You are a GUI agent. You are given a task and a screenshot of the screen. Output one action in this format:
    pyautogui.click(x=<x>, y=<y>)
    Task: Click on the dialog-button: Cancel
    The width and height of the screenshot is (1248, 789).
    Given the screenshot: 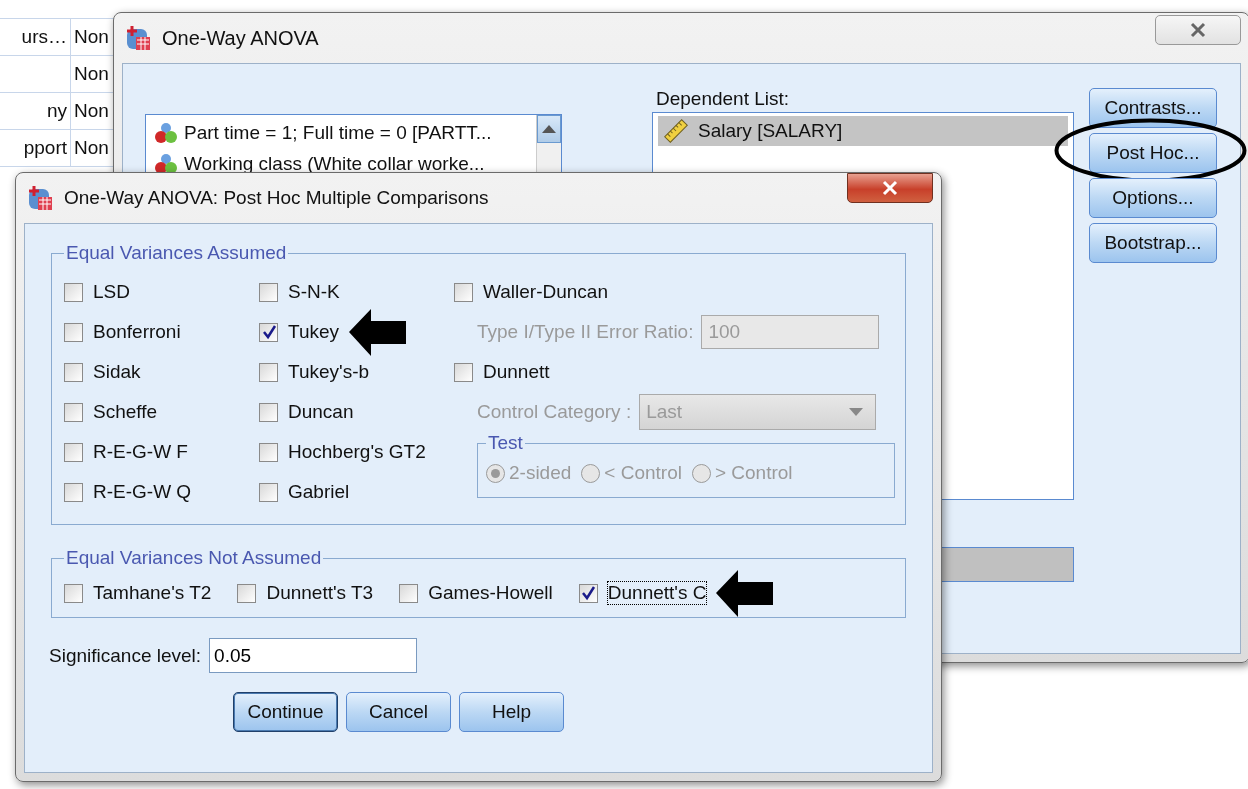 What is the action you would take?
    pyautogui.click(x=398, y=712)
    